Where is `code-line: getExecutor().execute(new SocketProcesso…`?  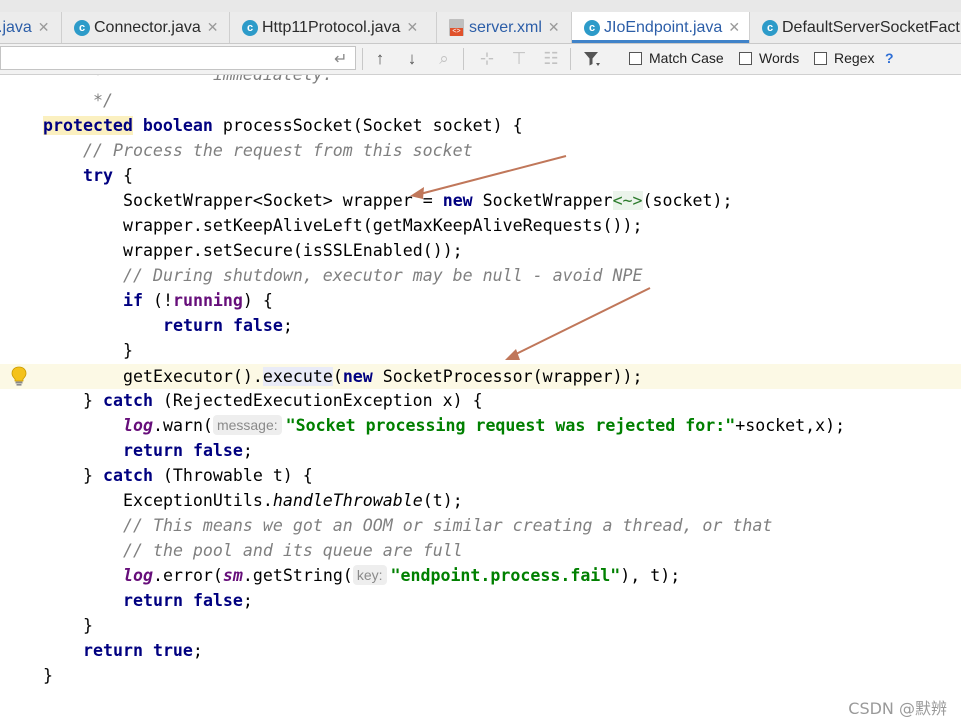
code-line: getExecutor().execute(new SocketProcesso… is located at coordinates (383, 376).